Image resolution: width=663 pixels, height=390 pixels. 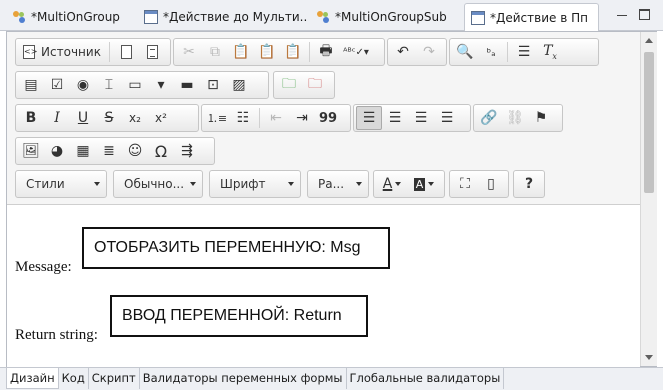 I want to click on tab-script: Скрипт, so click(x=114, y=378).